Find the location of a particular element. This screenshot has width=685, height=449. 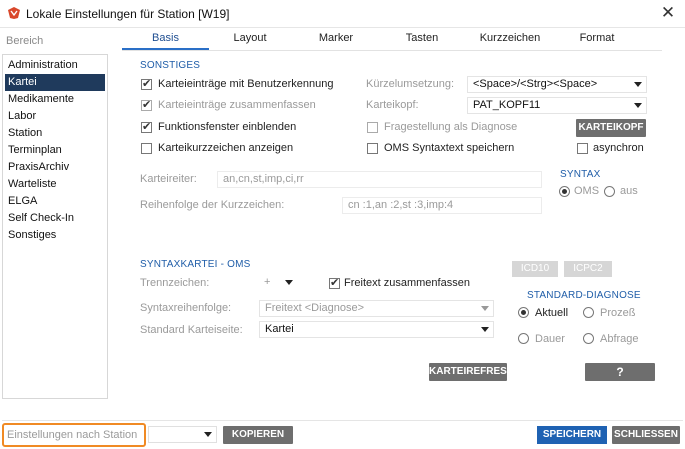

checkbox-zusammenfassen is located at coordinates (146, 104).